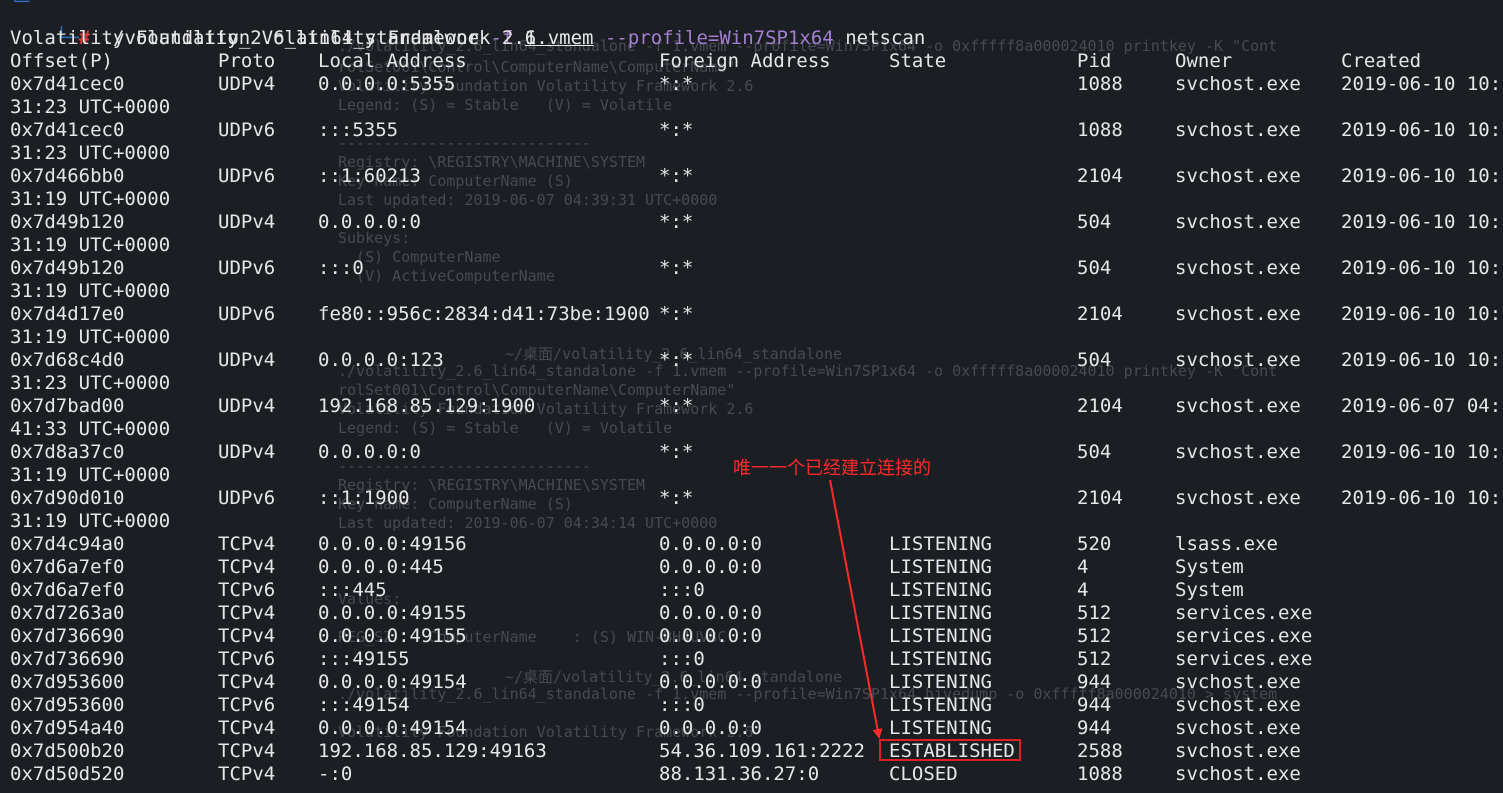 The image size is (1503, 793). Describe the element at coordinates (856, 609) in the screenshot. I see `annotation-arrow-icon` at that location.